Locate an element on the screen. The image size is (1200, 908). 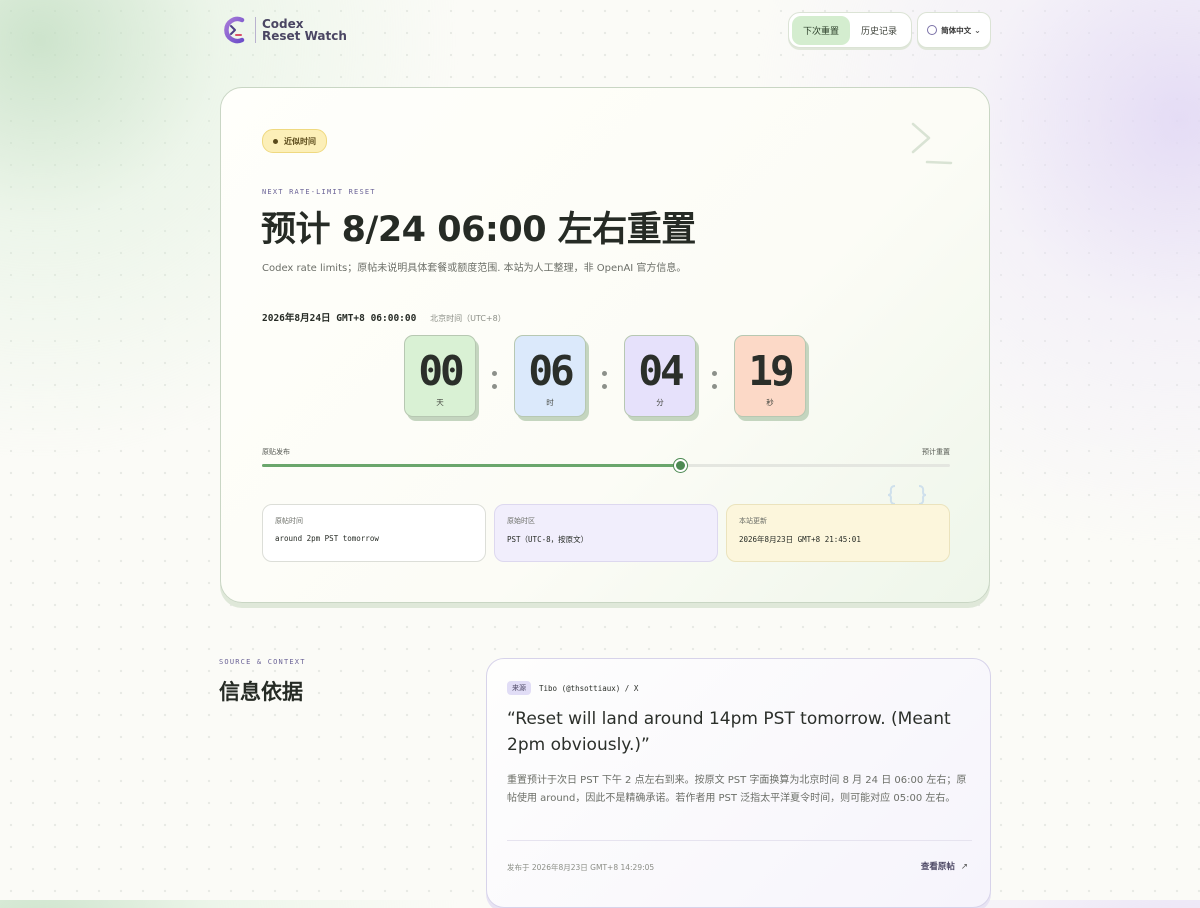
main-nav: 下次重置 历史记录 is located at coordinates (850, 30).